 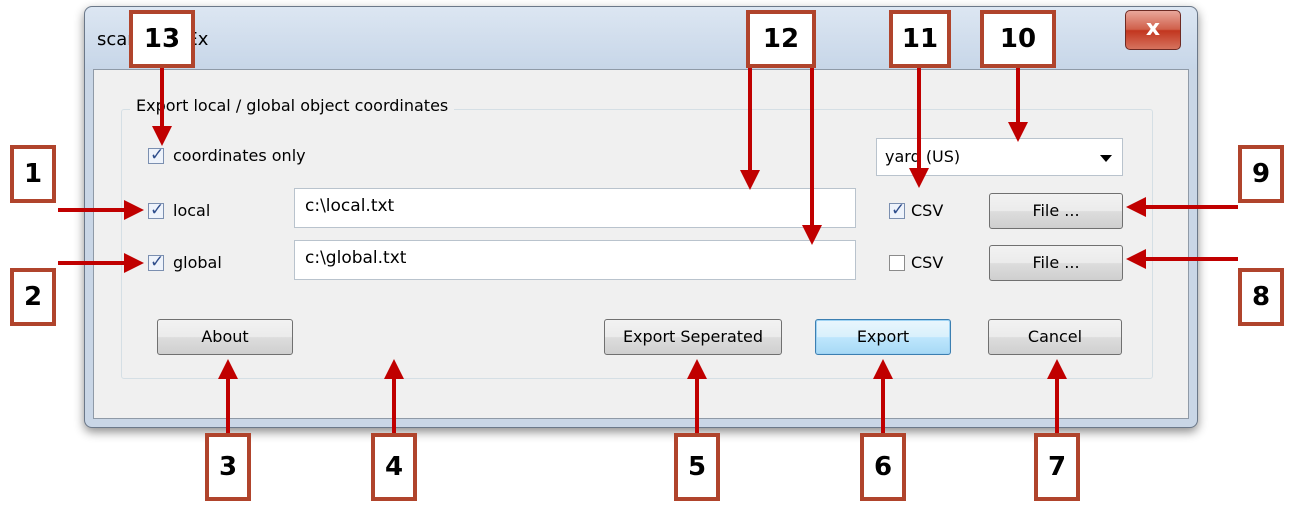 What do you see at coordinates (781, 39) in the screenshot?
I see `callout-12: 12` at bounding box center [781, 39].